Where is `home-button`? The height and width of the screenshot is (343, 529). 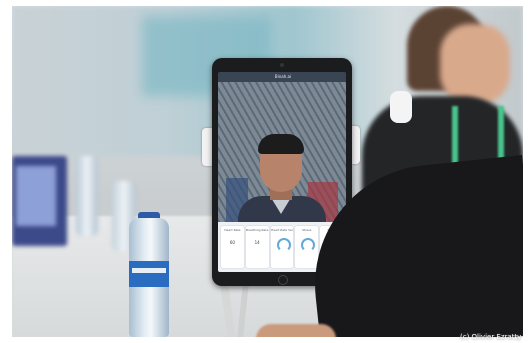 home-button is located at coordinates (283, 280).